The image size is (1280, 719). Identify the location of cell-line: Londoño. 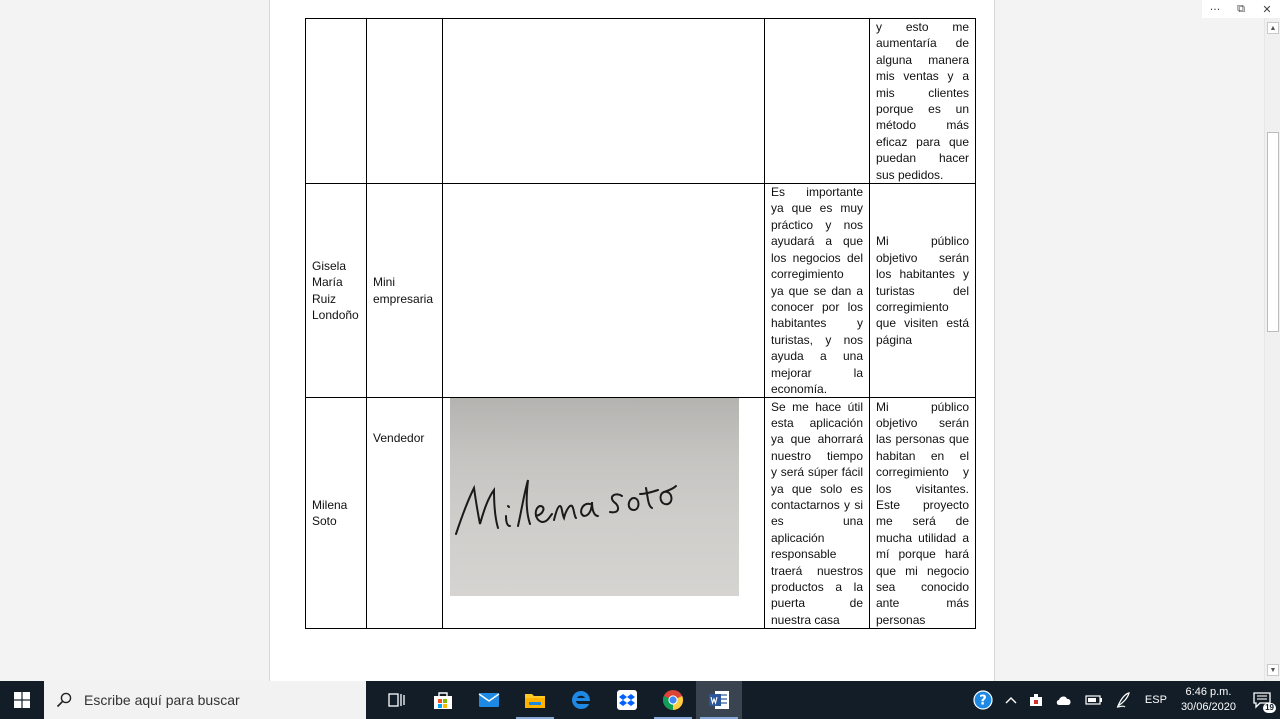
(335, 315).